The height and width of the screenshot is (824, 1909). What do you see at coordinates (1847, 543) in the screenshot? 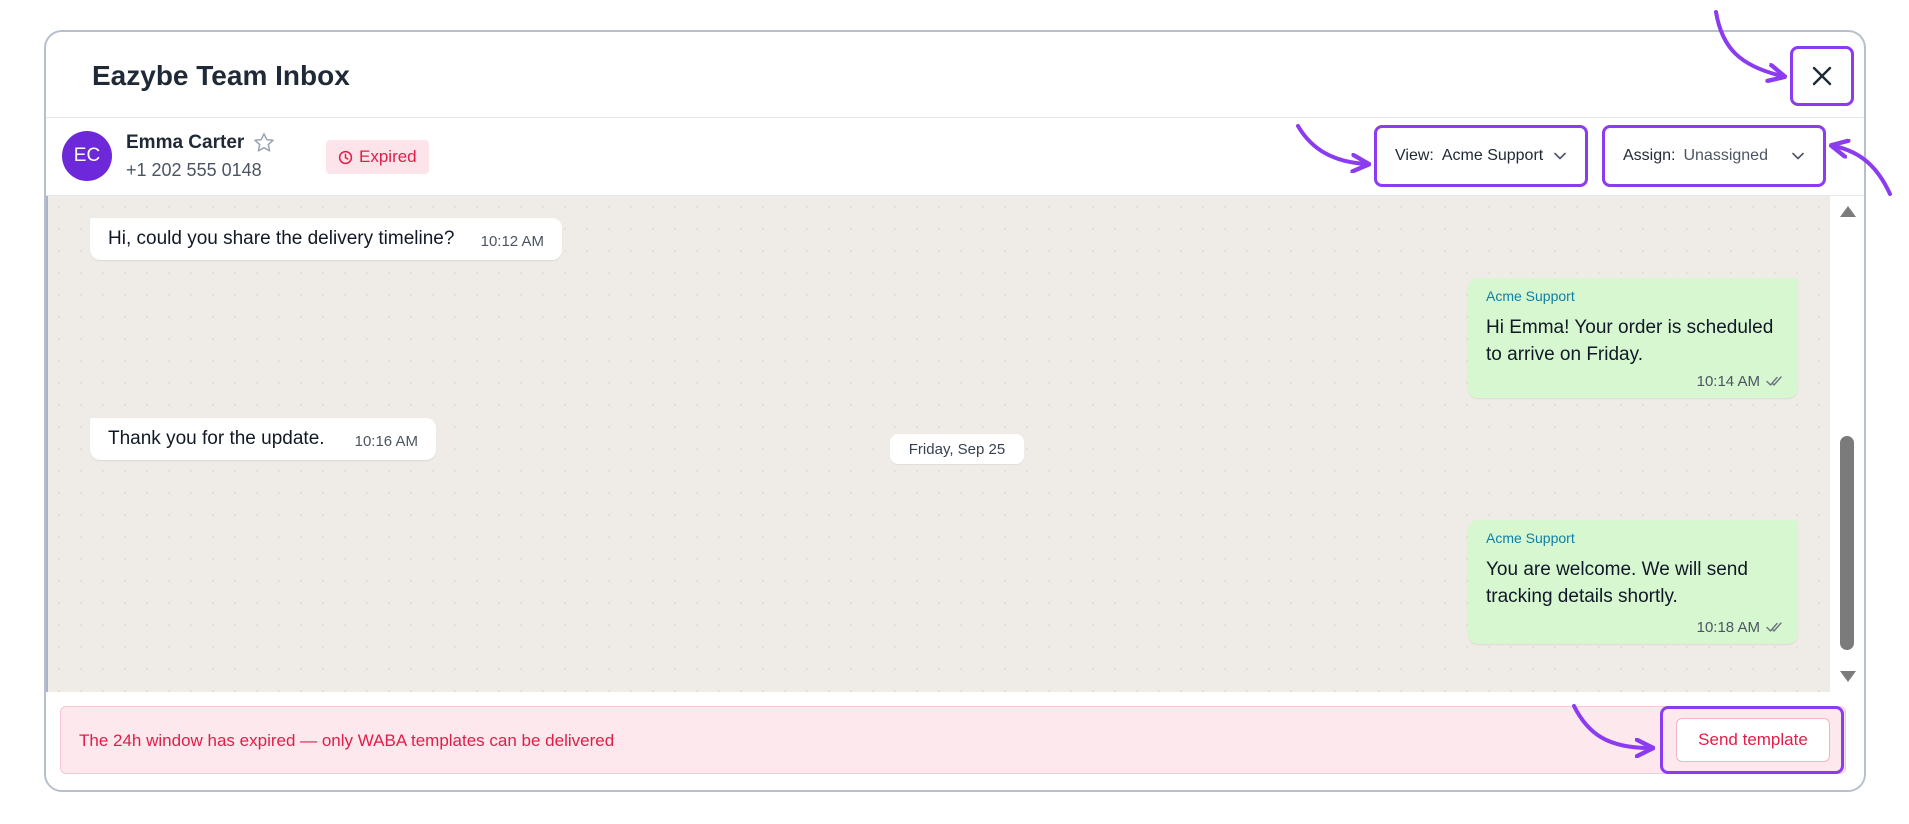
I see `scroll-thumb` at bounding box center [1847, 543].